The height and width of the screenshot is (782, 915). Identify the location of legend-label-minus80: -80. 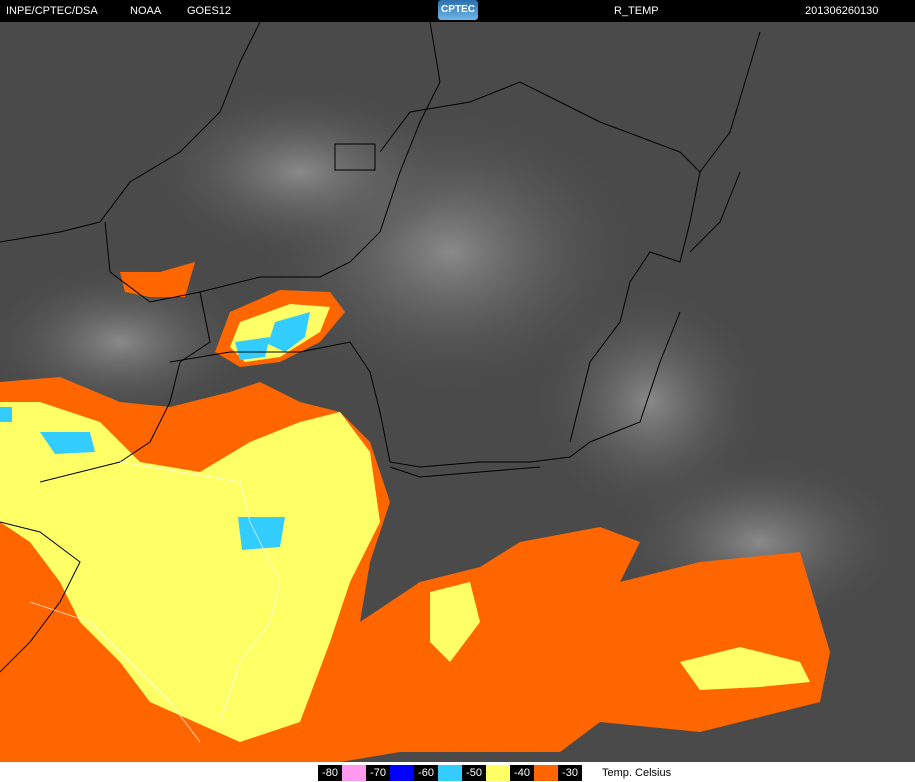
(330, 773).